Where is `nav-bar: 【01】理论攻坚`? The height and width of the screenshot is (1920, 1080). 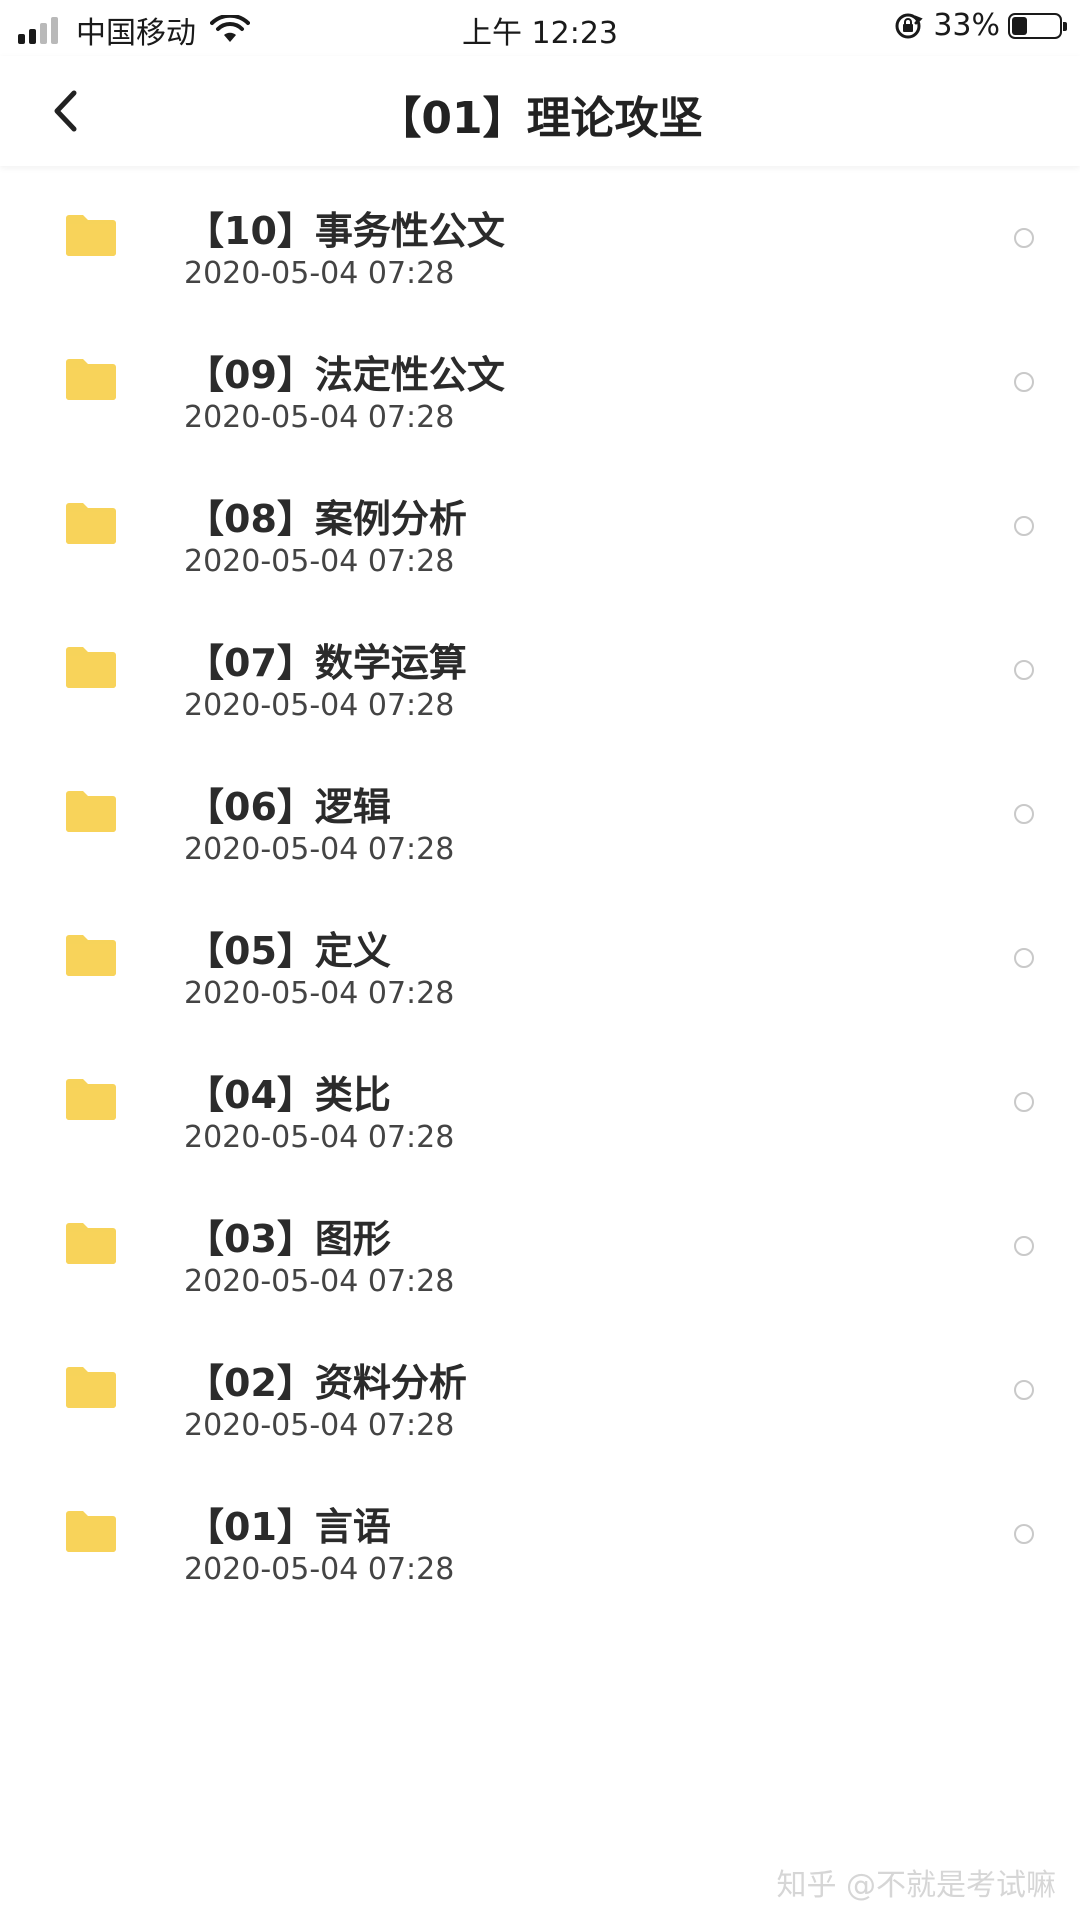 nav-bar: 【01】理论攻坚 is located at coordinates (540, 111).